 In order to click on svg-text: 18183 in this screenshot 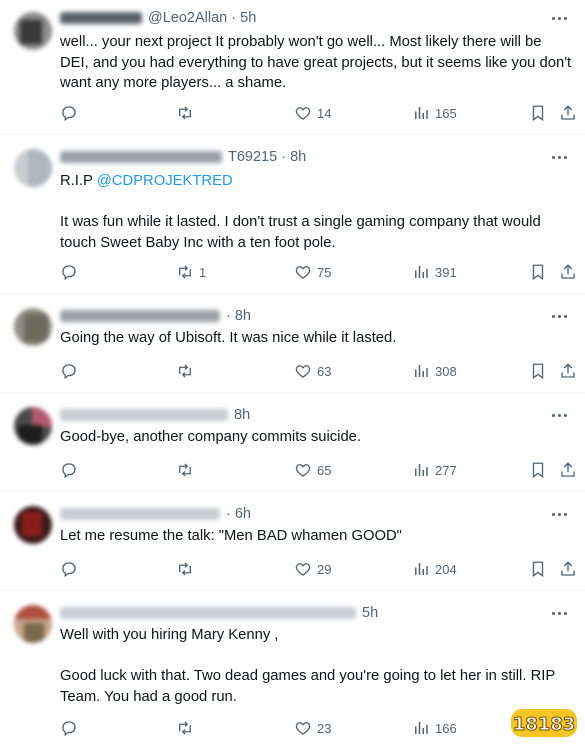, I will do `click(544, 724)`.